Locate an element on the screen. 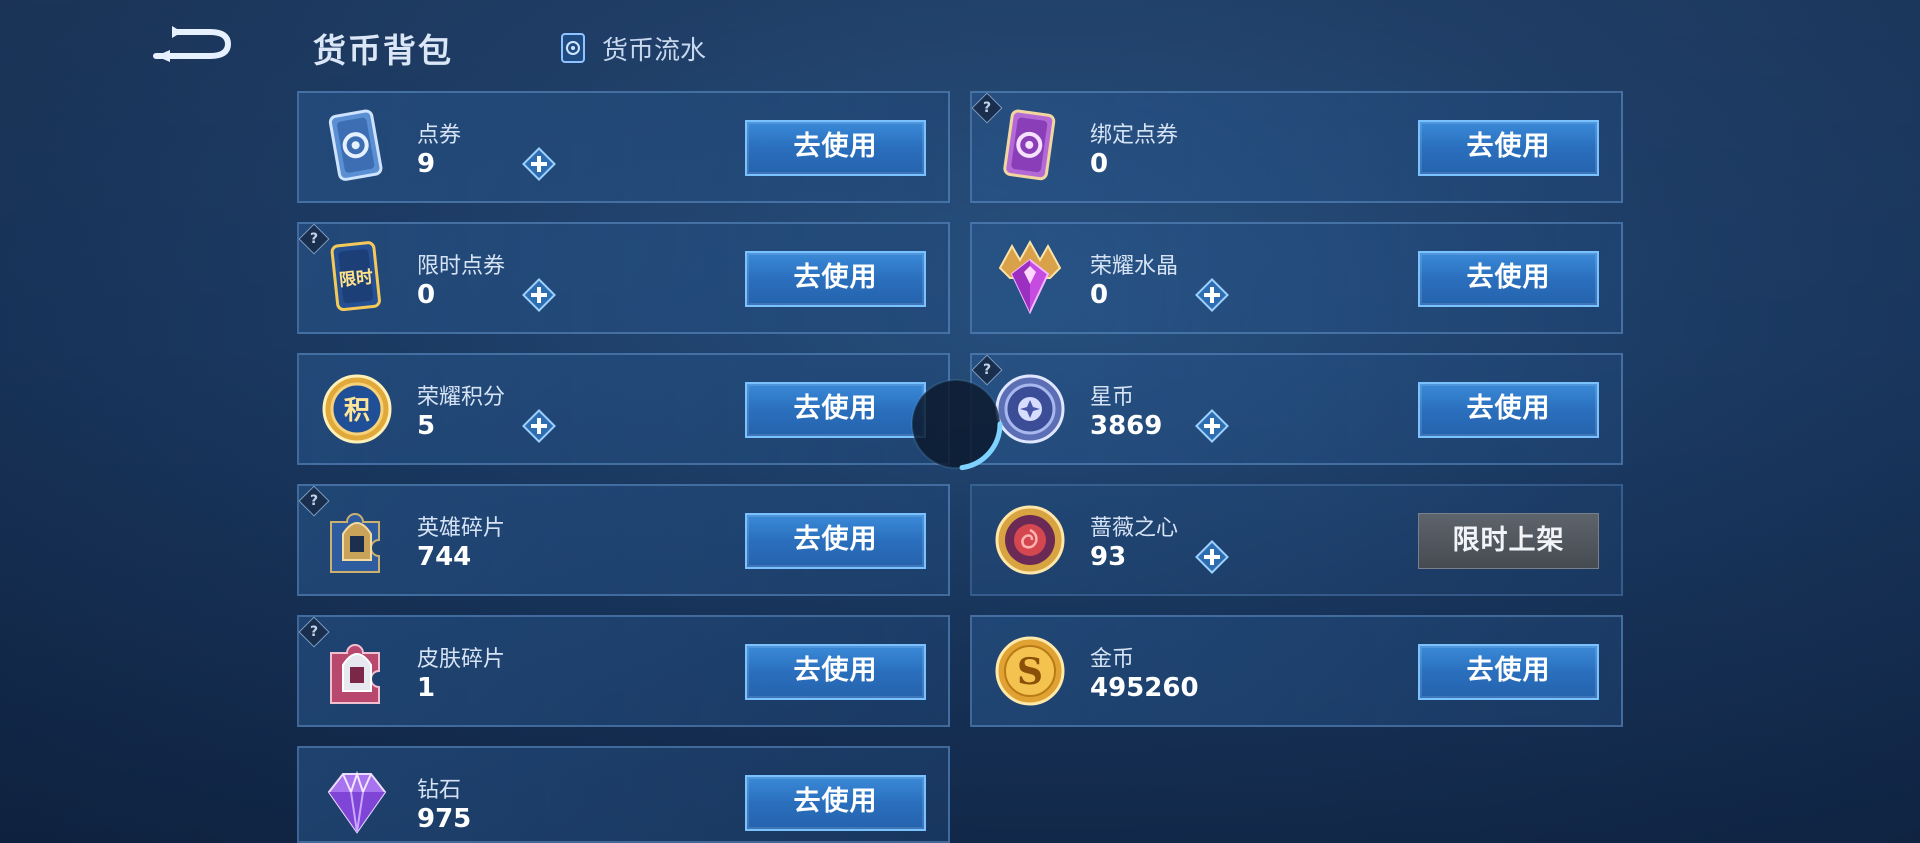 This screenshot has height=843, width=1920. gold-coin-icon: S is located at coordinates (1030, 671).